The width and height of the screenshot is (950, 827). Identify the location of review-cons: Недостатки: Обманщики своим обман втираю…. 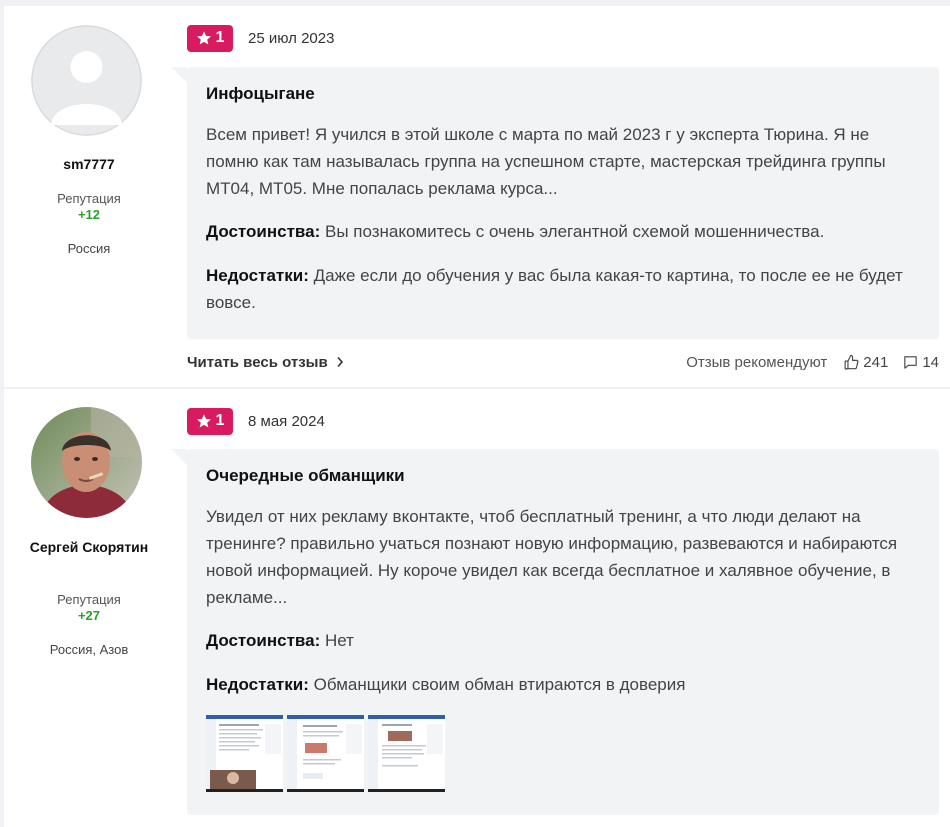
(563, 684).